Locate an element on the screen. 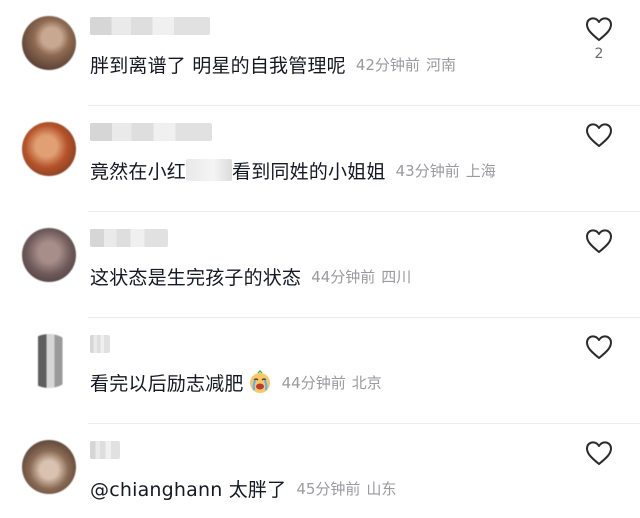  comment-text: 胖到离谱了 明星的自我管理呢 is located at coordinates (218, 65).